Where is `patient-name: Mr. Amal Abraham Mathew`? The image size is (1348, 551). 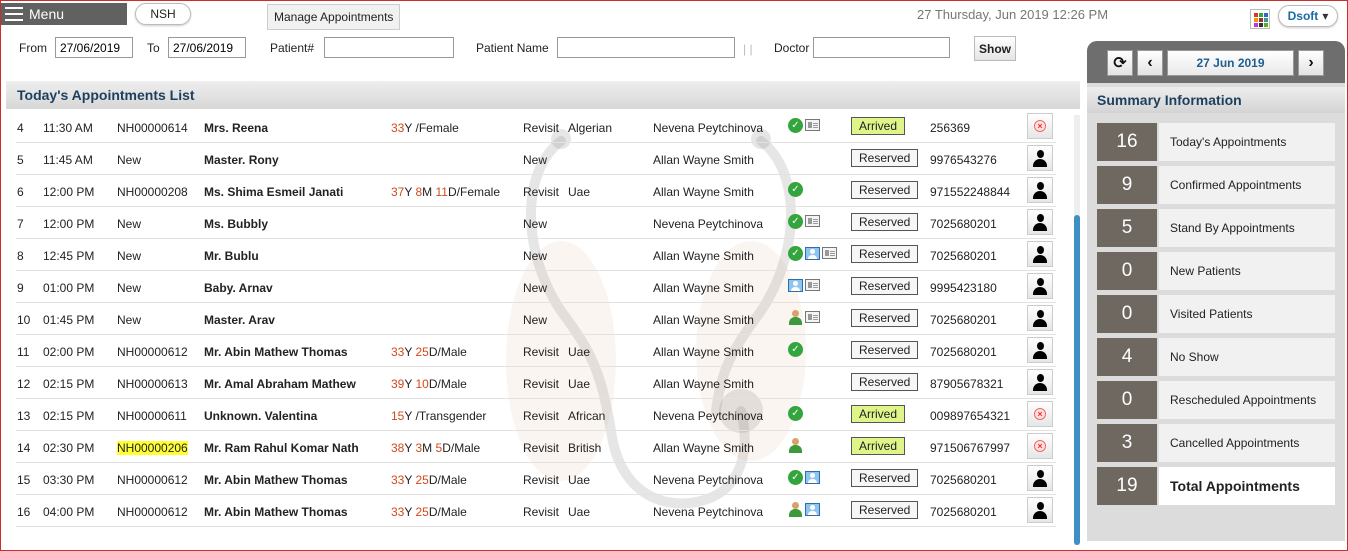
patient-name: Mr. Amal Abraham Mathew is located at coordinates (280, 384).